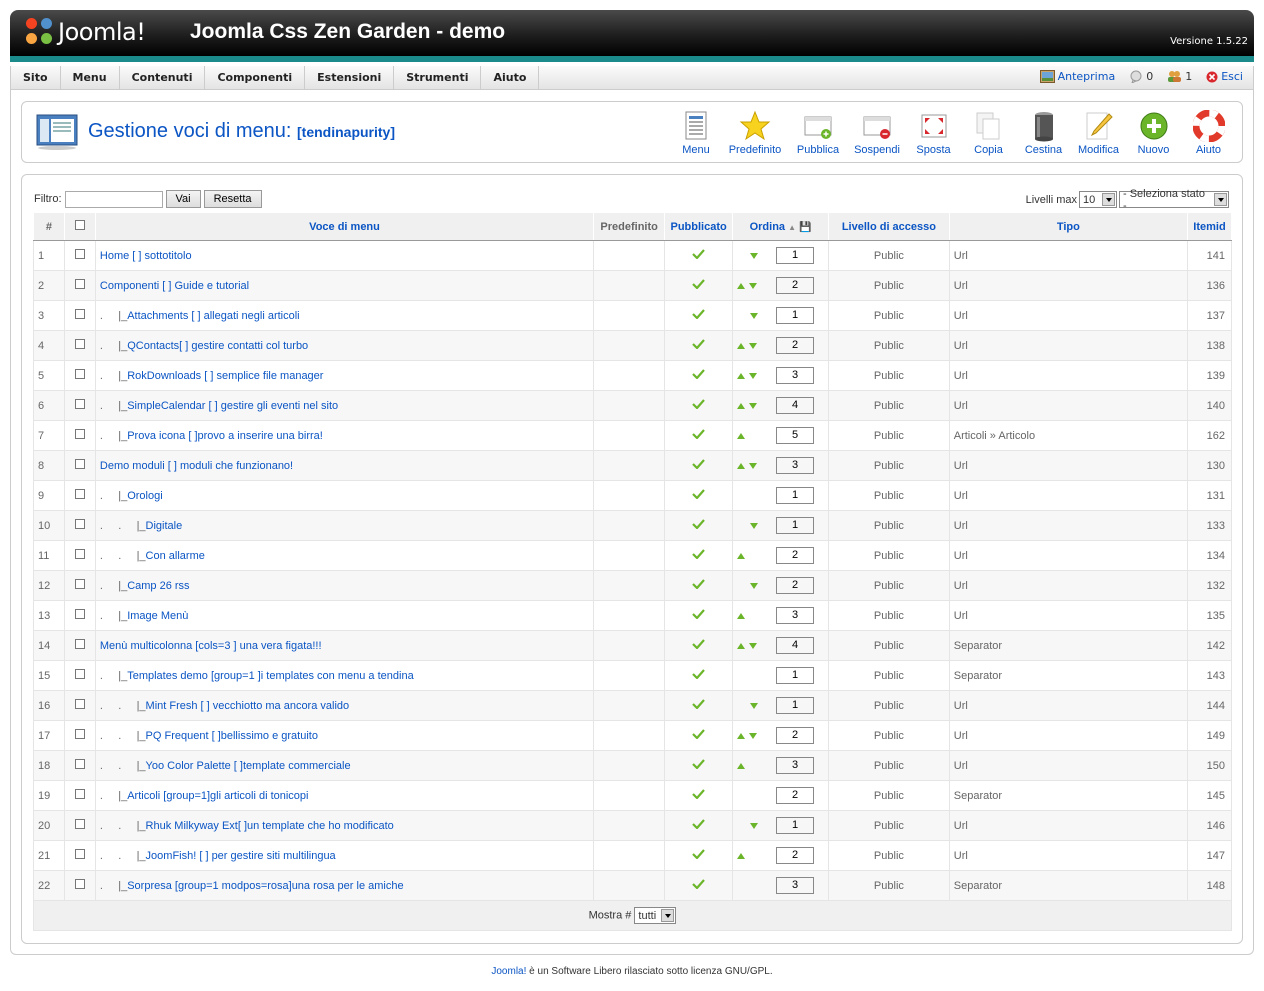 This screenshot has height=991, width=1264. What do you see at coordinates (1068, 226) in the screenshot?
I see `col-type: Tipo` at bounding box center [1068, 226].